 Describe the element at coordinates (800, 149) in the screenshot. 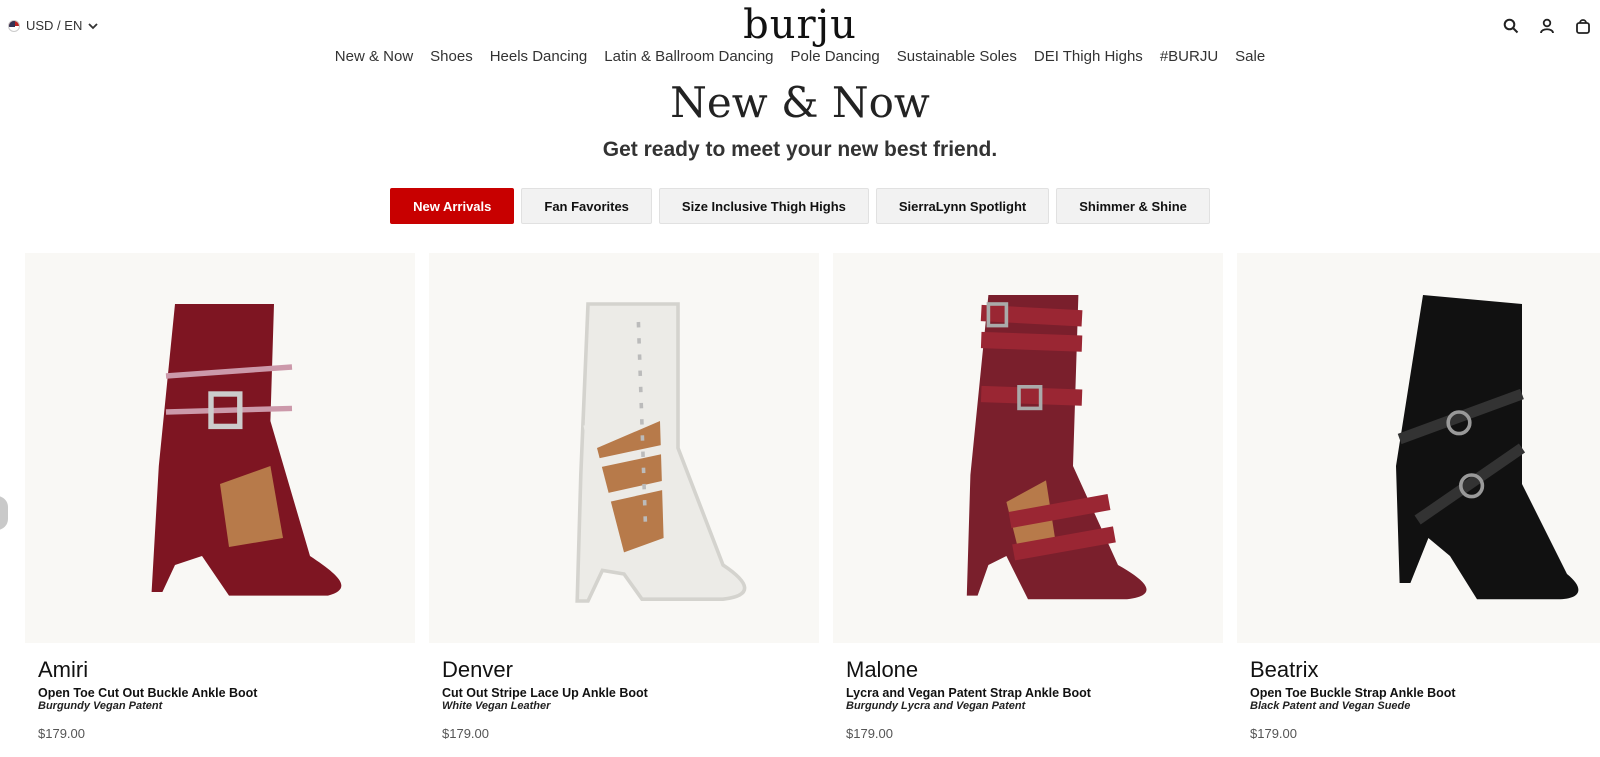

I see `page-subtitle: Get ready to meet your new best friend.` at that location.